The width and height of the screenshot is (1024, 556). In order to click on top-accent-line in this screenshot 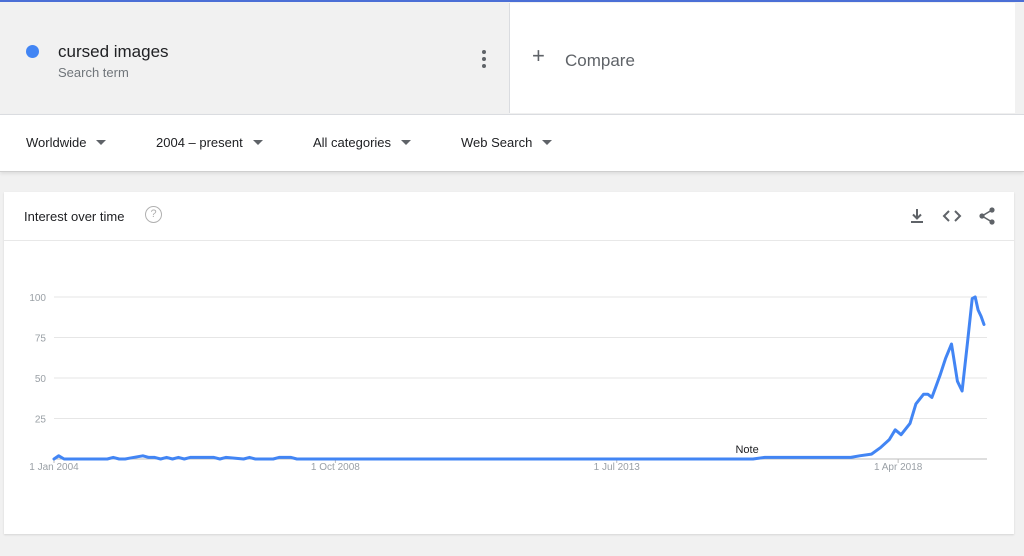, I will do `click(512, 1)`.